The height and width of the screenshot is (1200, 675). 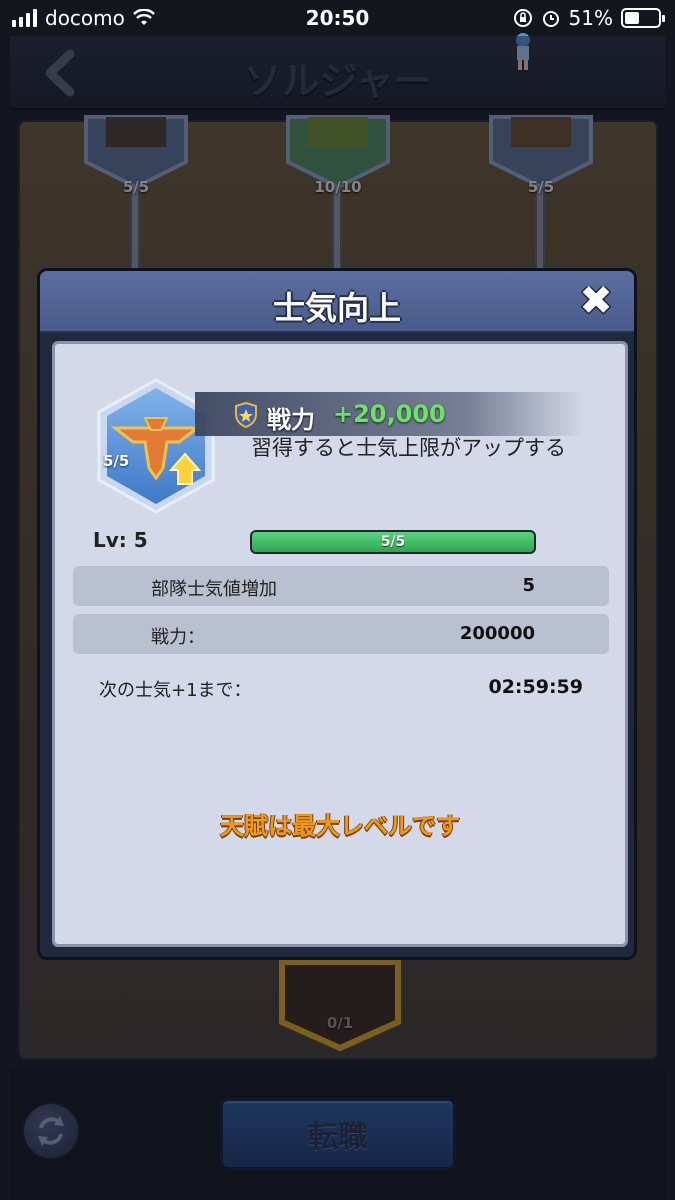 What do you see at coordinates (246, 415) in the screenshot?
I see `shield-icon` at bounding box center [246, 415].